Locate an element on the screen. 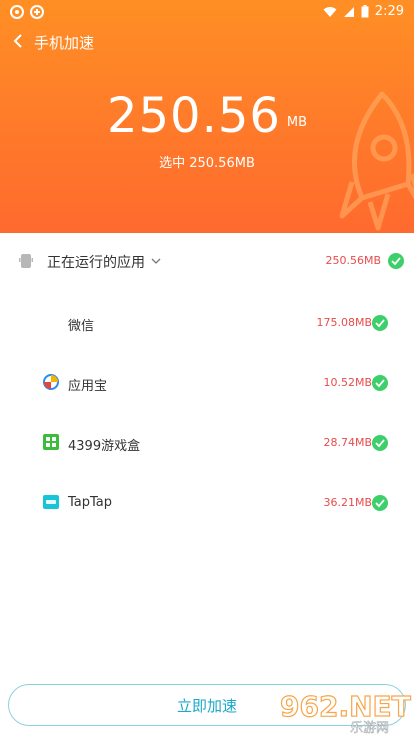 The image size is (414, 736). app-size: 10.52MB is located at coordinates (347, 382).